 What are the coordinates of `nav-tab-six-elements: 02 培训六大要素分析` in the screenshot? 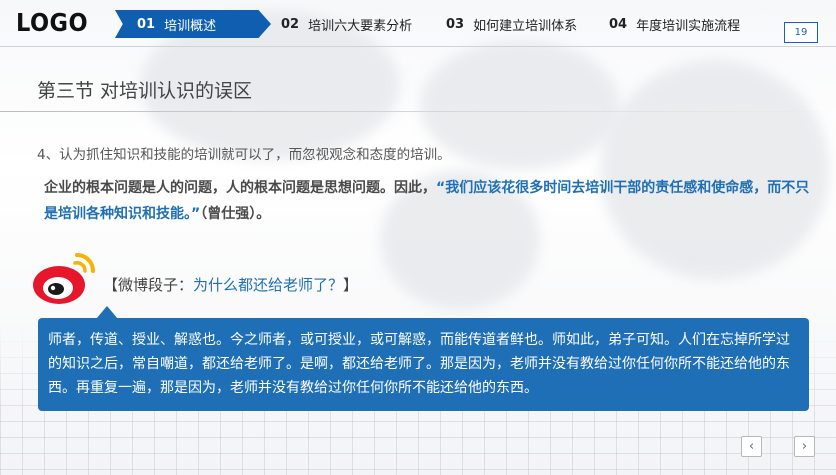 It's located at (346, 24).